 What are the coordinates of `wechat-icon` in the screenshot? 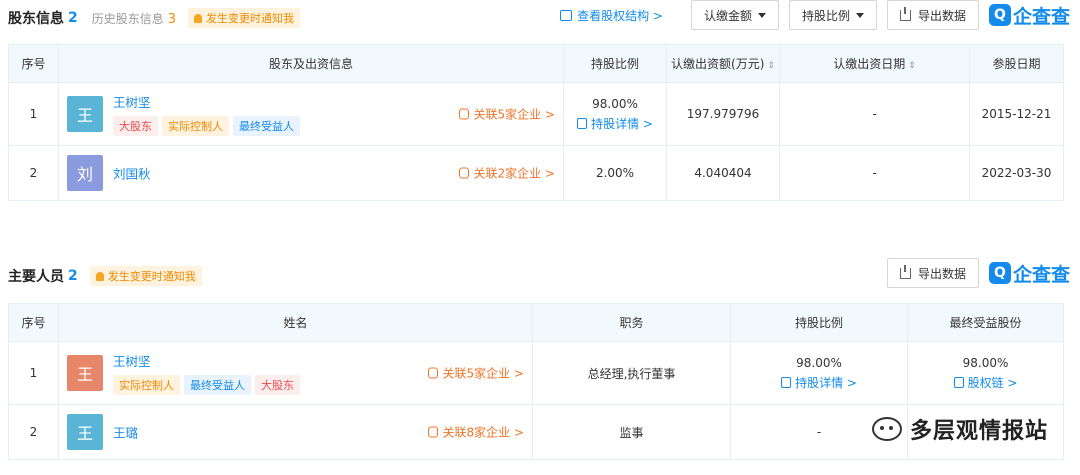 It's located at (886, 429).